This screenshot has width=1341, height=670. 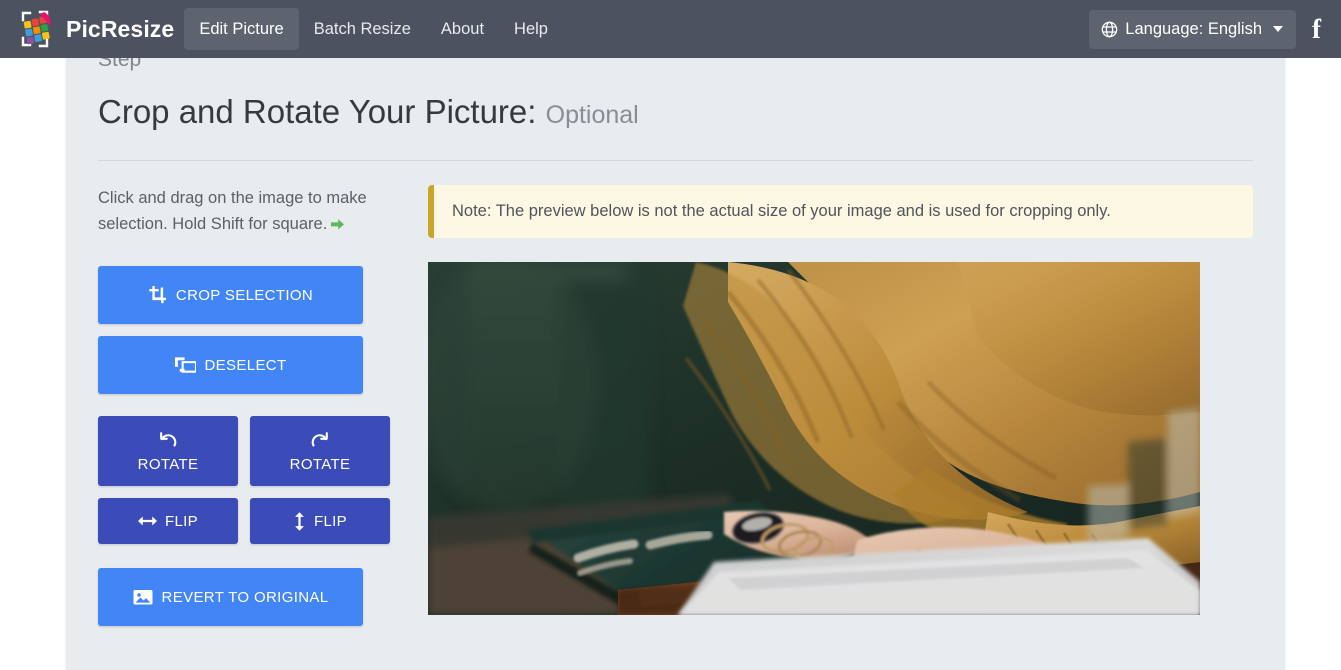 I want to click on rotate-right-button: ROTATE, so click(x=320, y=451).